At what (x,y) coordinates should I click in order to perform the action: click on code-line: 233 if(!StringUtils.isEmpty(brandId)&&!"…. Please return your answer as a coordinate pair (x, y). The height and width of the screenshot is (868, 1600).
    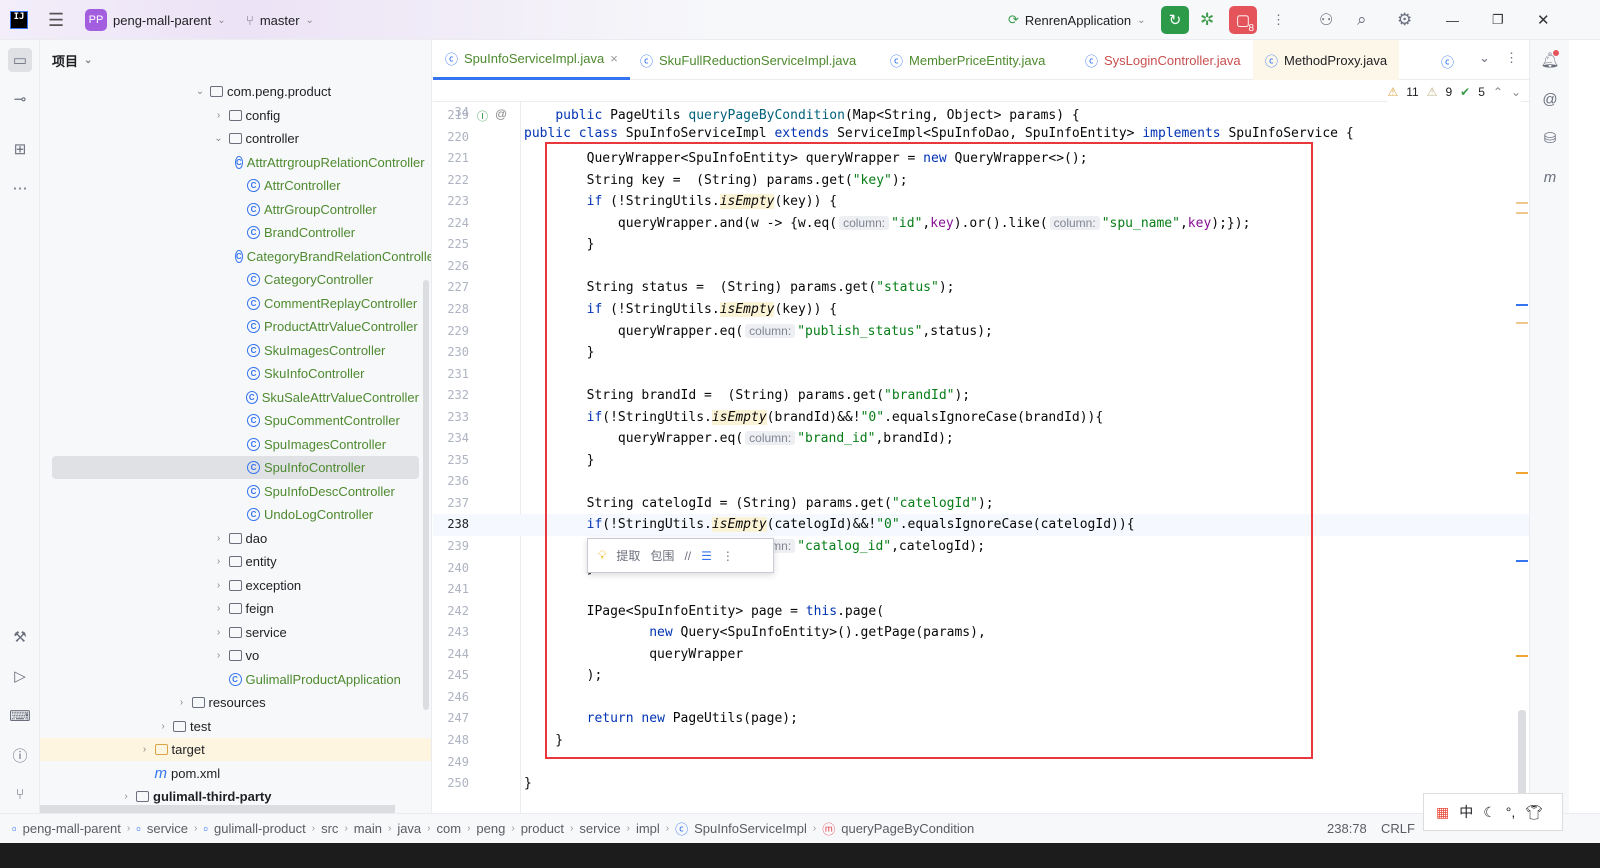
    Looking at the image, I should click on (981, 418).